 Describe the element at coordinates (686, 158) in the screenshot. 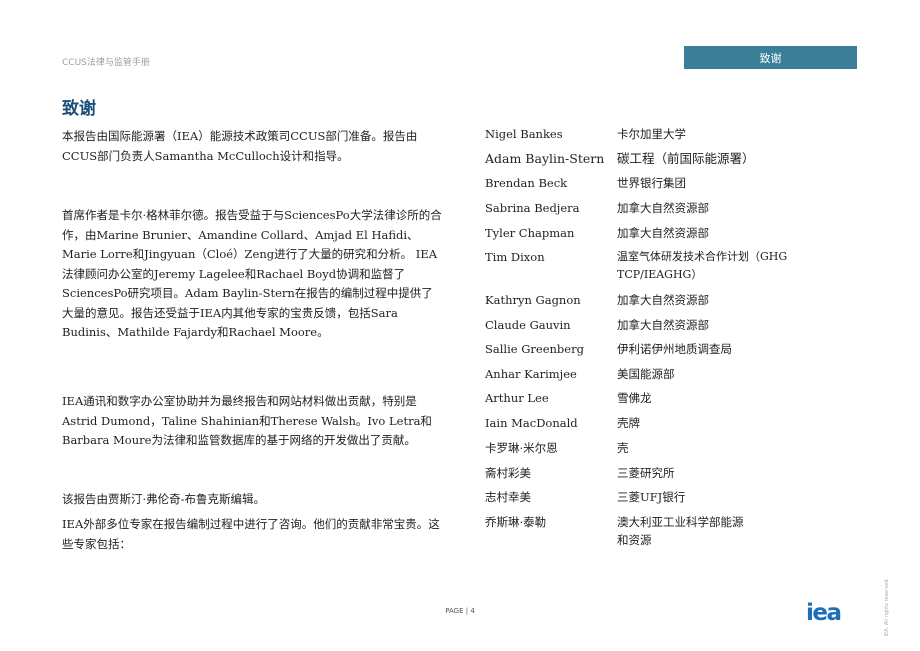

I see `contributor-org: 碳工程（前国际能源署）` at that location.